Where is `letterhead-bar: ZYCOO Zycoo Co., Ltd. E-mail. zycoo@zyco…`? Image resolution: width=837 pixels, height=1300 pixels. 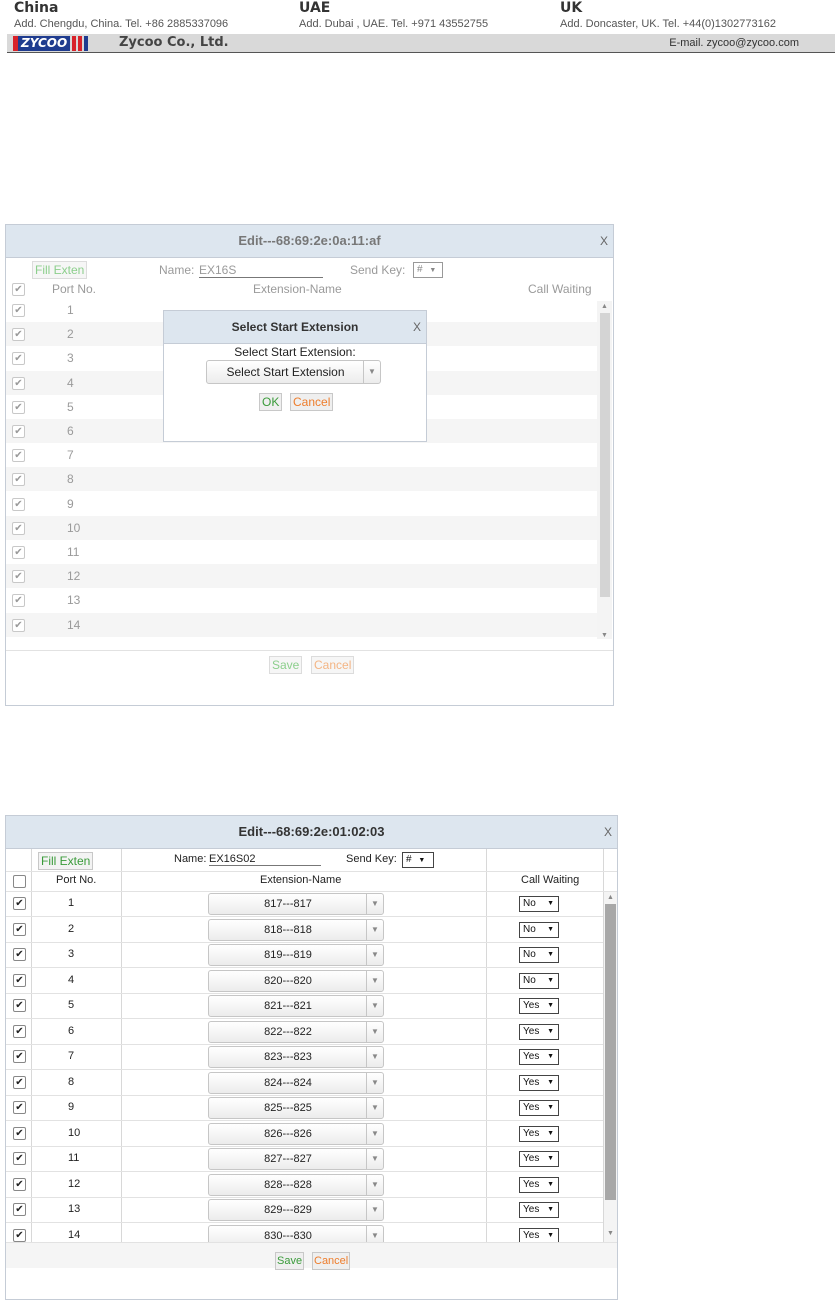 letterhead-bar: ZYCOO Zycoo Co., Ltd. E-mail. zycoo@zyco… is located at coordinates (421, 43).